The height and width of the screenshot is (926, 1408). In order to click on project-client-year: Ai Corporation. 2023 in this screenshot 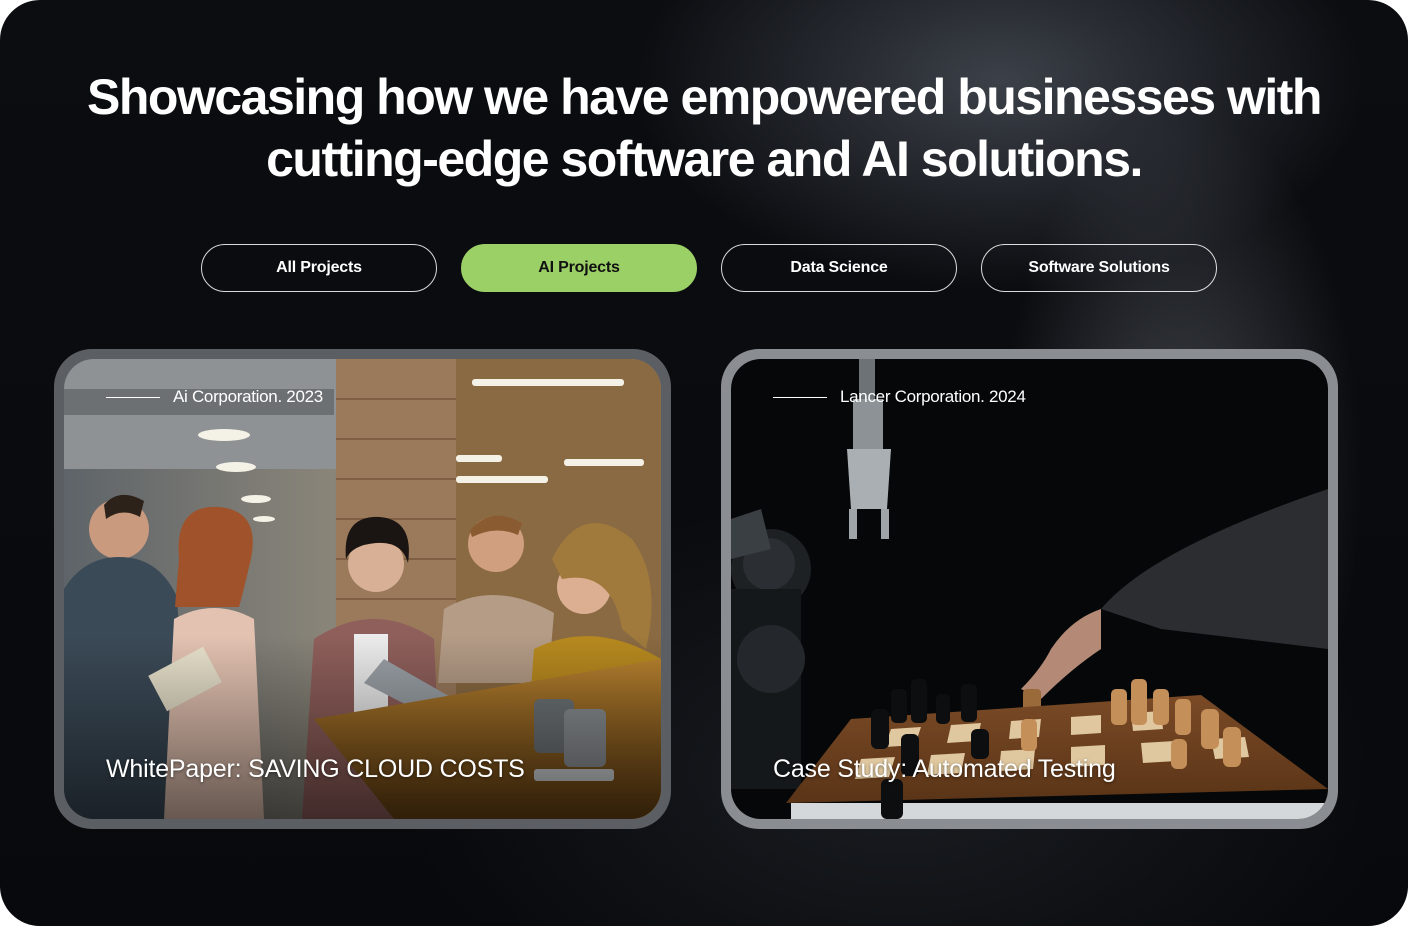, I will do `click(248, 396)`.